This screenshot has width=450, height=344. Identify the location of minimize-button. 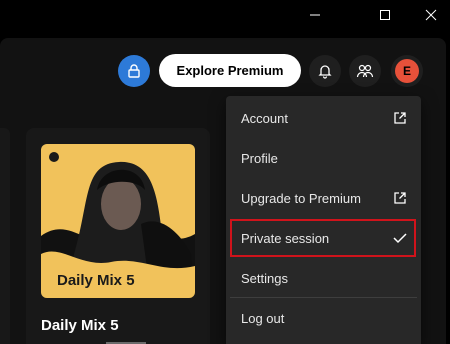
(315, 15).